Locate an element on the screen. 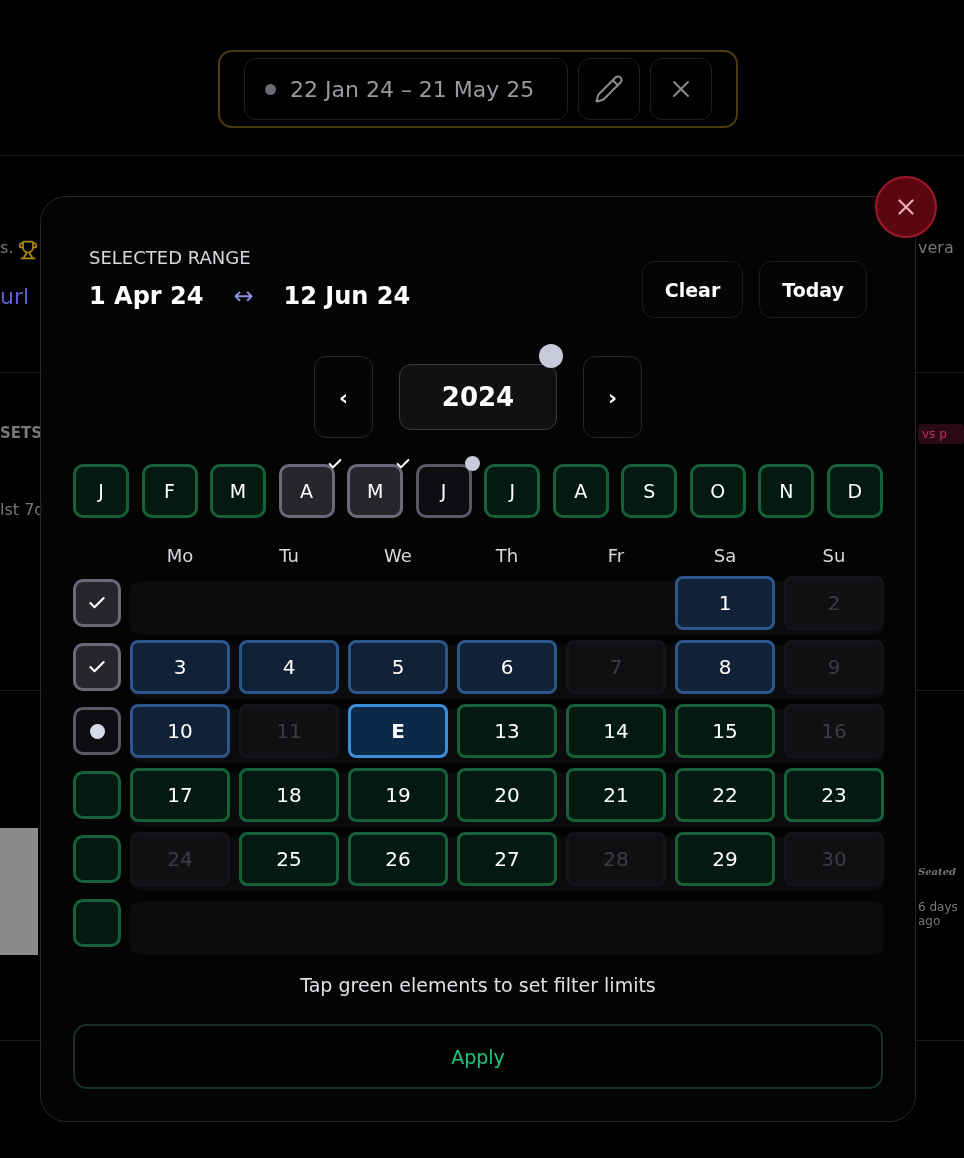  weekday-label: Sa is located at coordinates (725, 556).